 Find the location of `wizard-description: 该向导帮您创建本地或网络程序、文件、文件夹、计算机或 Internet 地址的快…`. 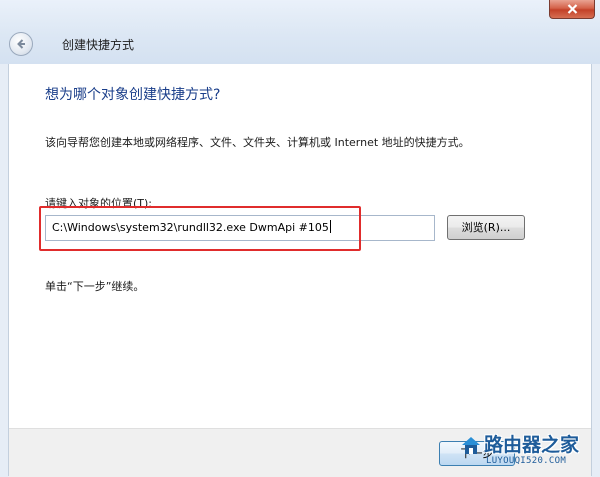

wizard-description: 该向导帮您创建本地或网络程序、文件、文件夹、计算机或 Internet 地址的快… is located at coordinates (257, 142).